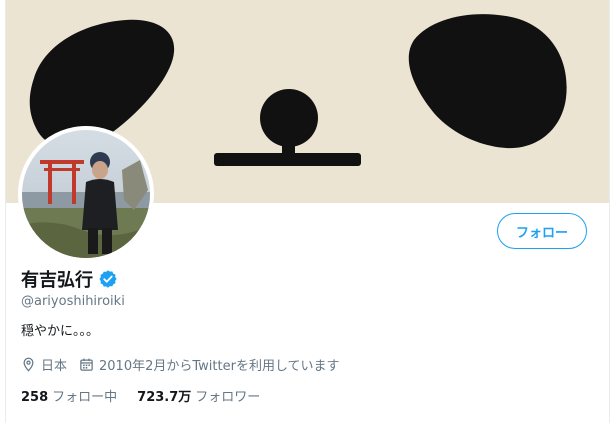 The image size is (610, 423). Describe the element at coordinates (542, 231) in the screenshot. I see `follow-button: フォロー` at that location.